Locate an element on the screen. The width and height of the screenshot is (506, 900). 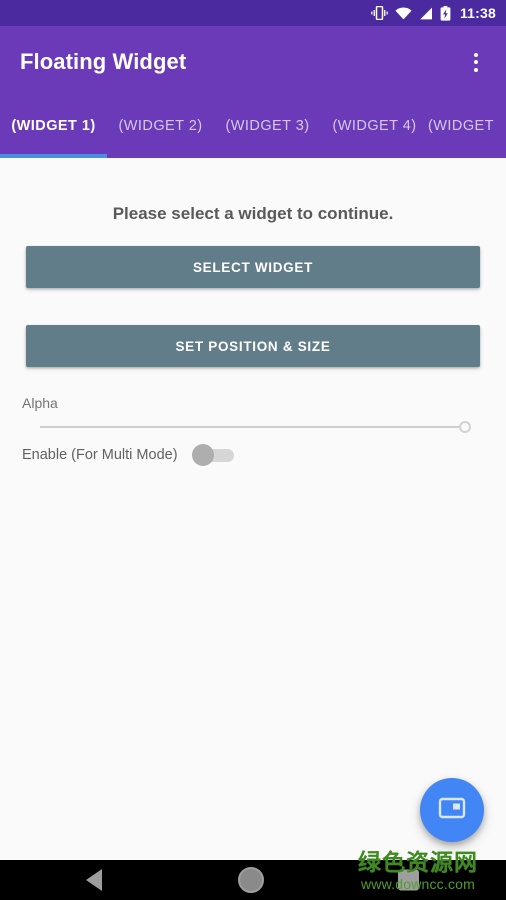
tab-widget-5: (WIDGET is located at coordinates (467, 126).